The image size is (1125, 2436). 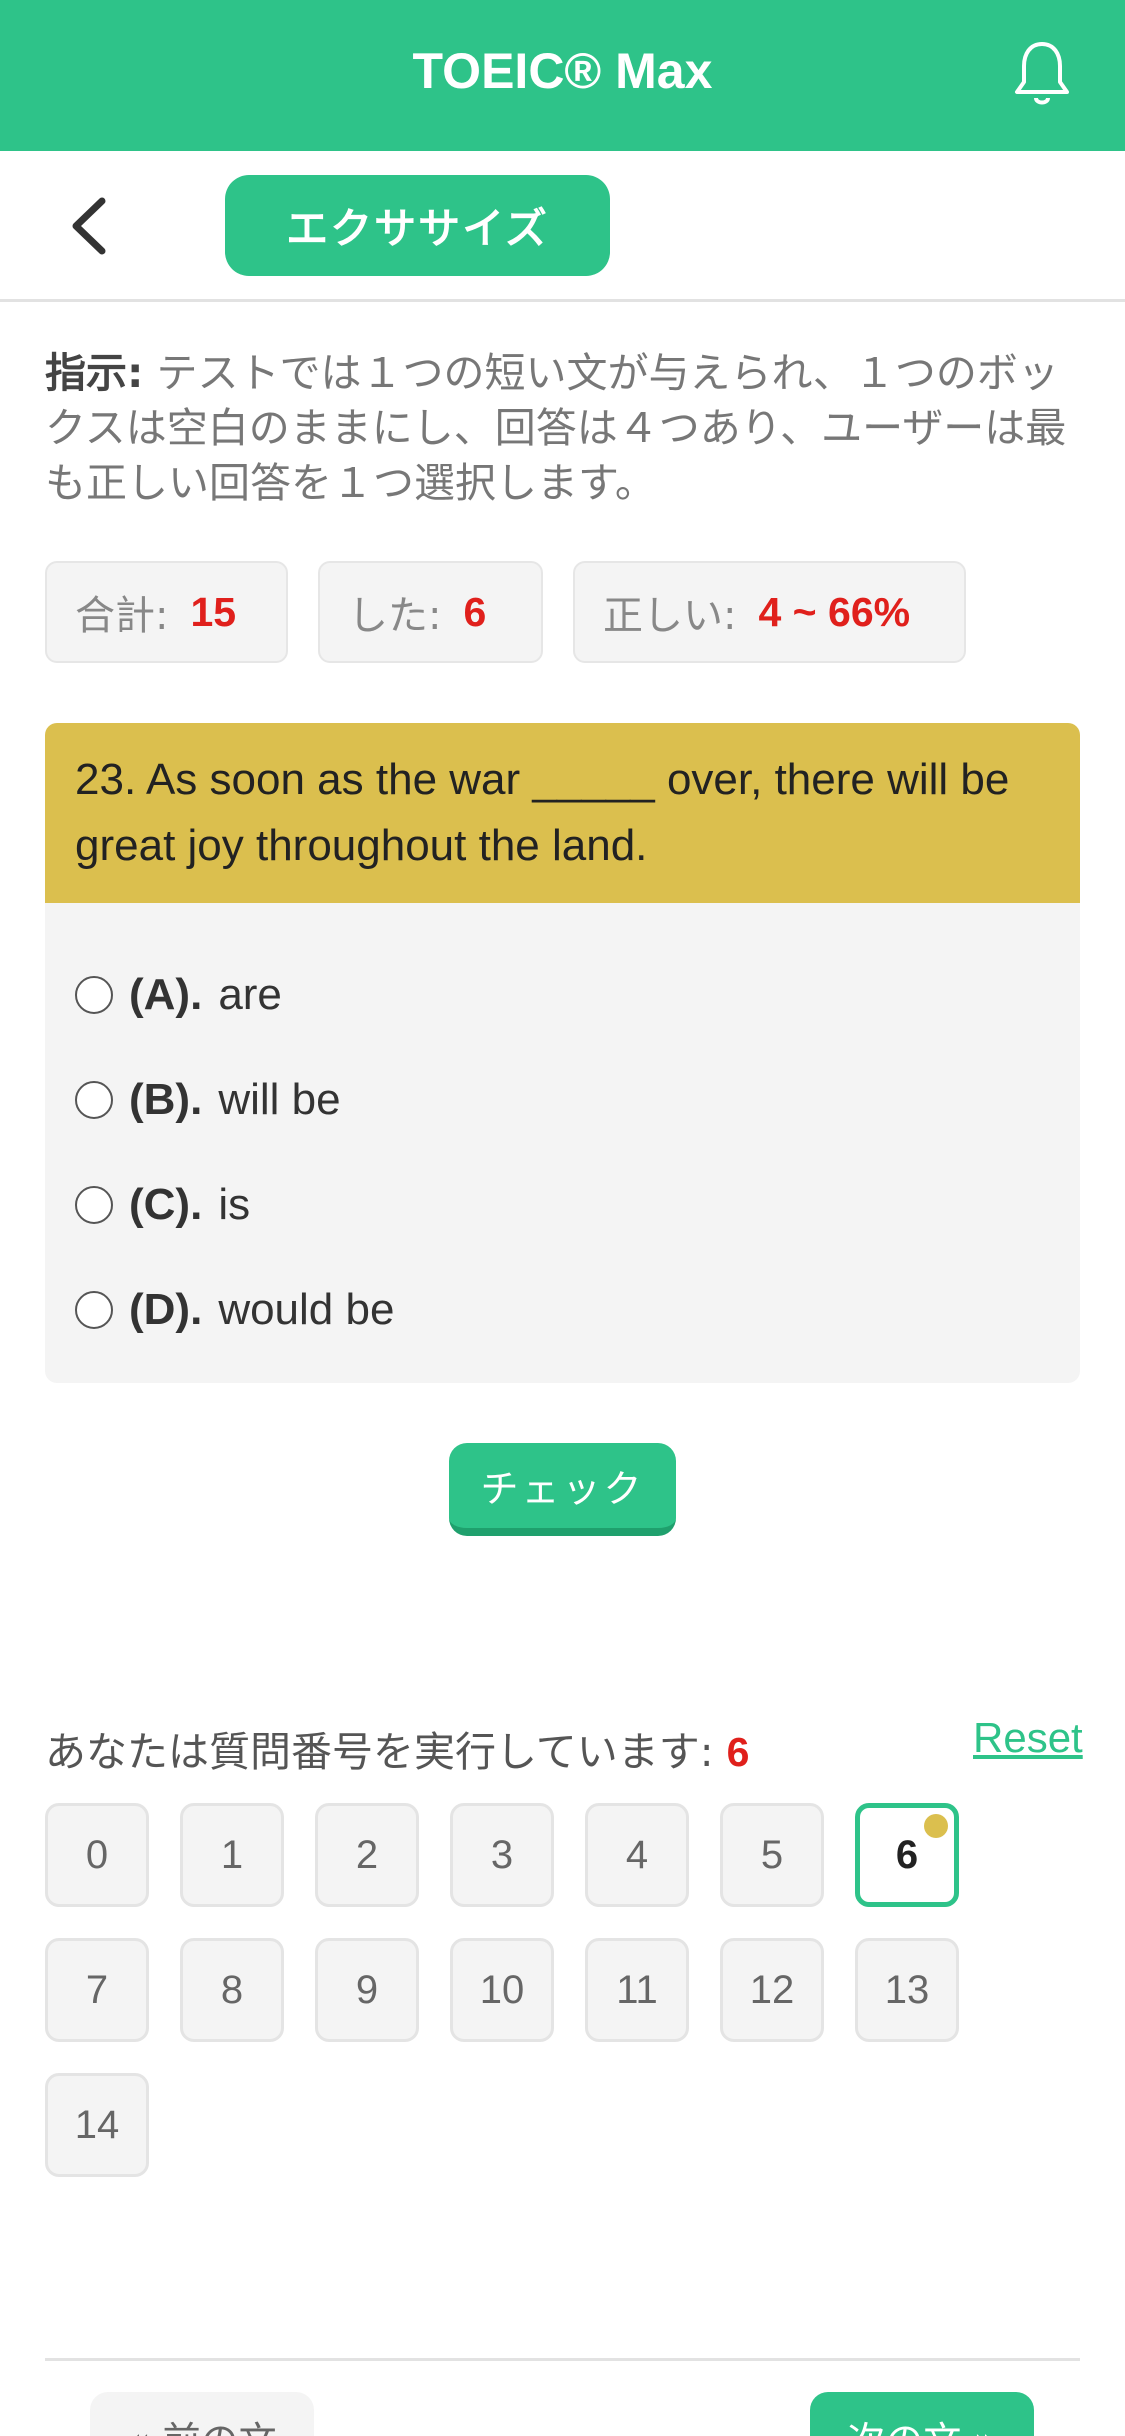 I want to click on bell-icon, so click(x=1042, y=74).